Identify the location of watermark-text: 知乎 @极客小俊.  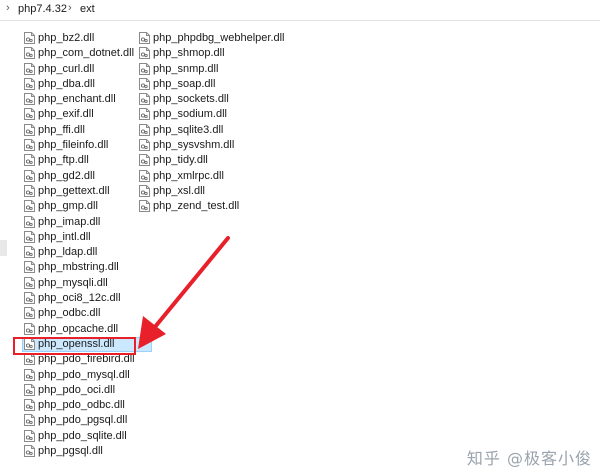
(529, 458).